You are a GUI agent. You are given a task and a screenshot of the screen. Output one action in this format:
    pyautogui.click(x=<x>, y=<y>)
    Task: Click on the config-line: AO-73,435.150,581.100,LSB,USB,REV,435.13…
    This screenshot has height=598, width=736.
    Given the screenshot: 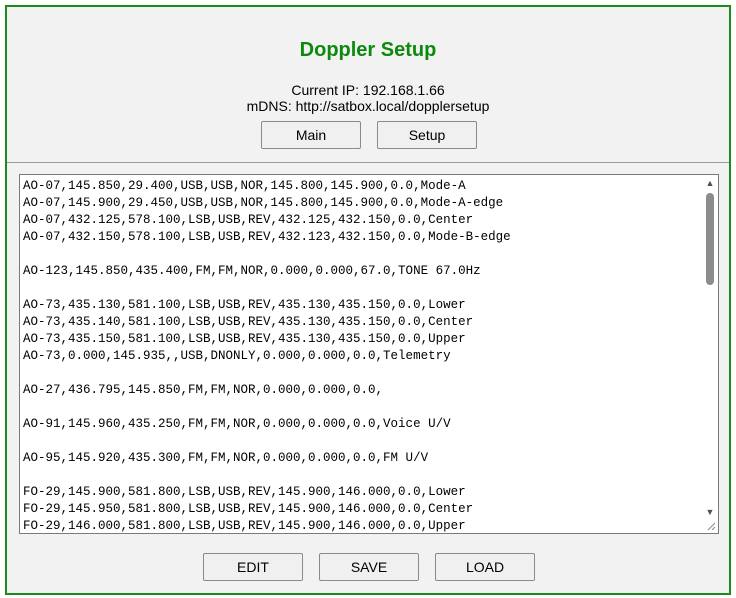 What is the action you would take?
    pyautogui.click(x=244, y=339)
    